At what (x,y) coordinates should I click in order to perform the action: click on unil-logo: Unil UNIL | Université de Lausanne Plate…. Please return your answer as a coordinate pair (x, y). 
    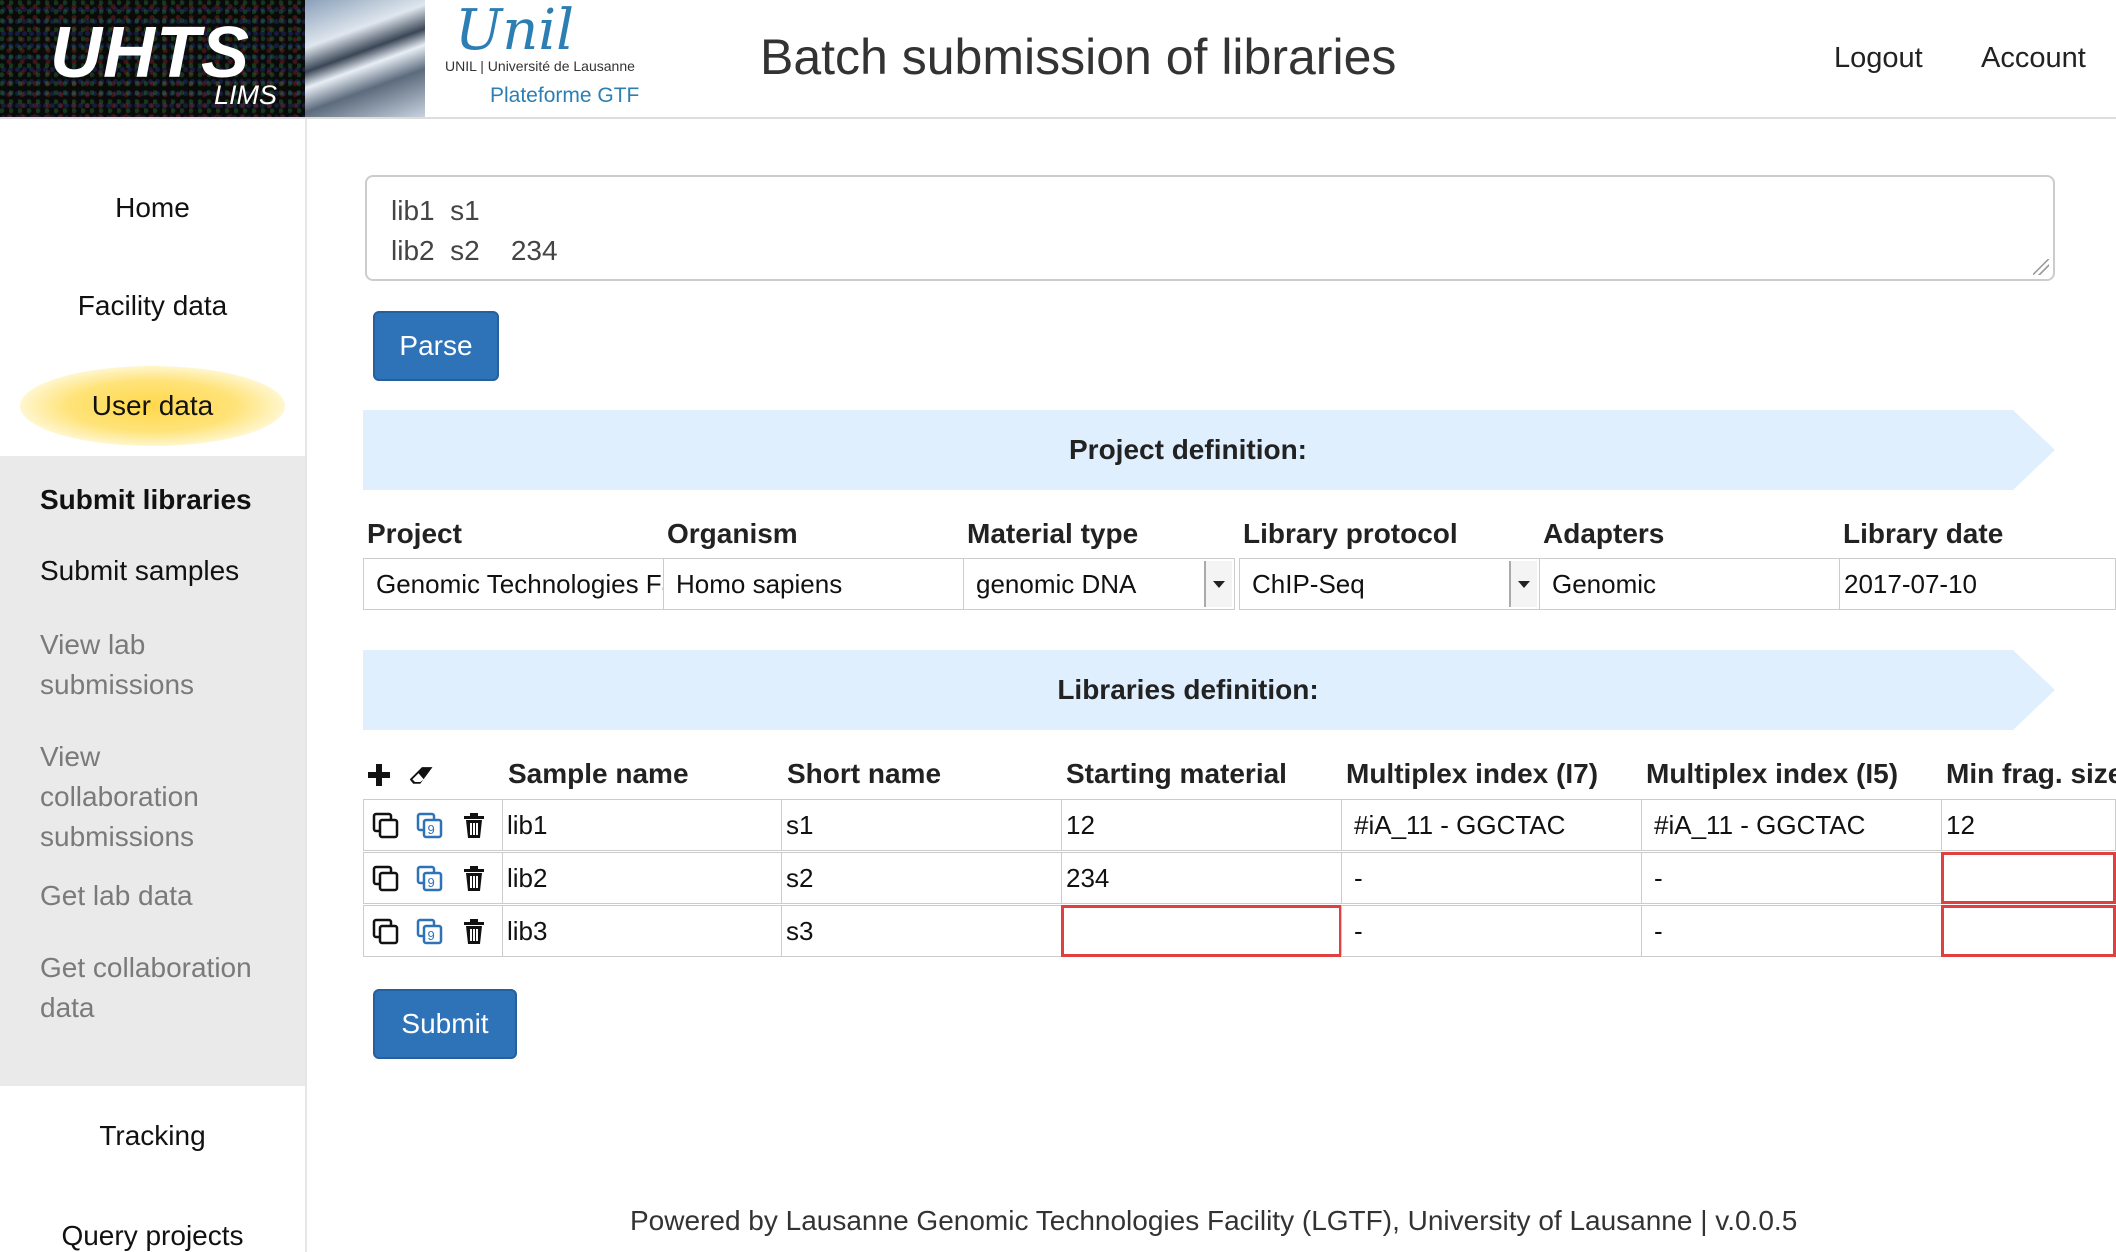
    Looking at the image, I should click on (545, 58).